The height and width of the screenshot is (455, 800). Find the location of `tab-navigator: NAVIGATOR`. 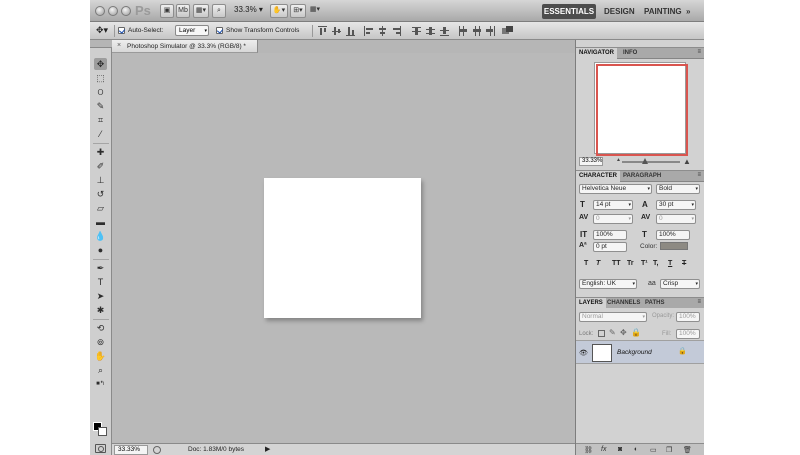

tab-navigator: NAVIGATOR is located at coordinates (597, 53).